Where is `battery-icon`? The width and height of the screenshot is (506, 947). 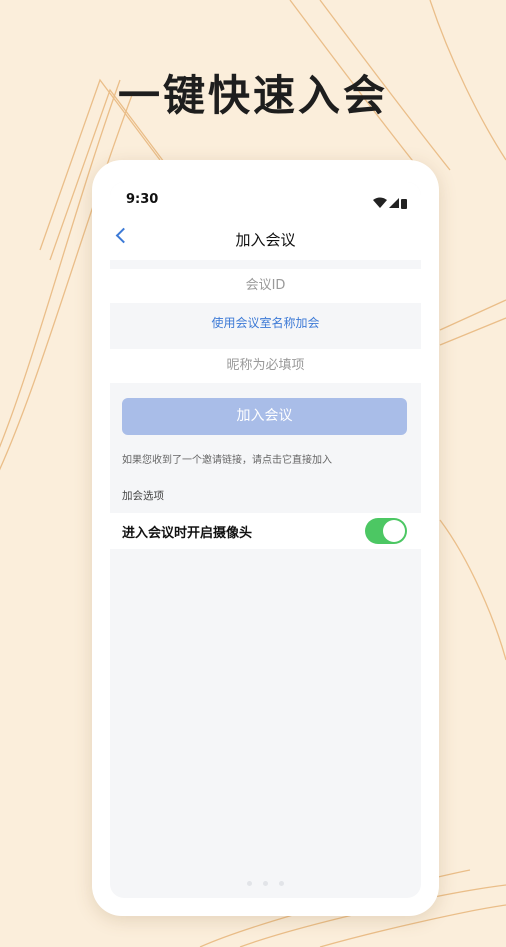 battery-icon is located at coordinates (404, 204).